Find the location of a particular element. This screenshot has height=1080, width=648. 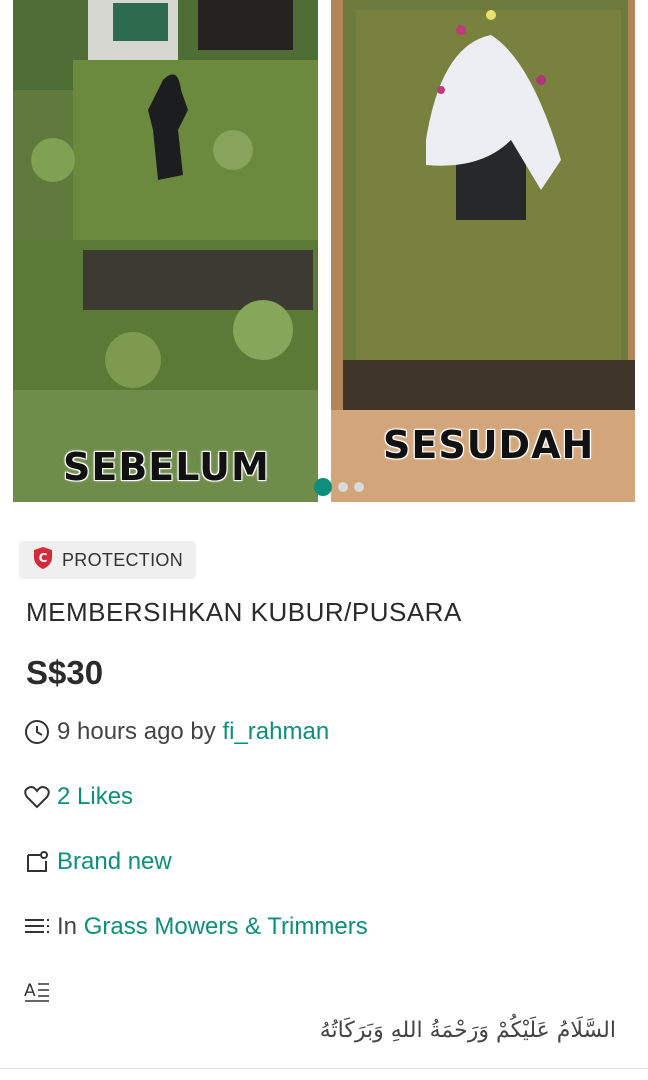

likes-row: 2 Likes is located at coordinates (78, 797).